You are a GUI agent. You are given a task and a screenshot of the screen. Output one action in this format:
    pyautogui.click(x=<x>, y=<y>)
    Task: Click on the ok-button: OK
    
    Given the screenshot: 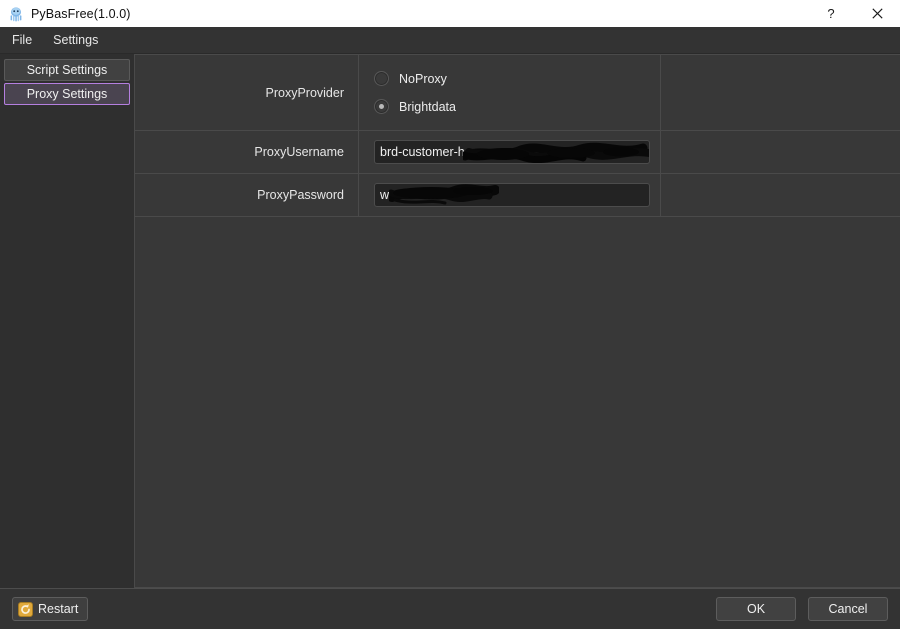 What is the action you would take?
    pyautogui.click(x=756, y=609)
    